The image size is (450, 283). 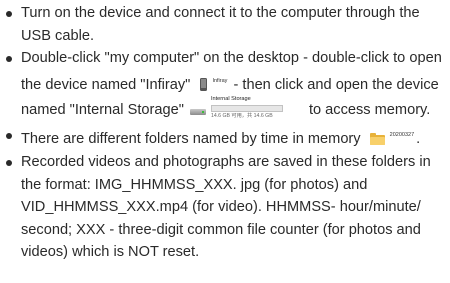 What do you see at coordinates (241, 116) in the screenshot?
I see `storage-size-text: 14.6 GB 可用，共 14.6 GB` at bounding box center [241, 116].